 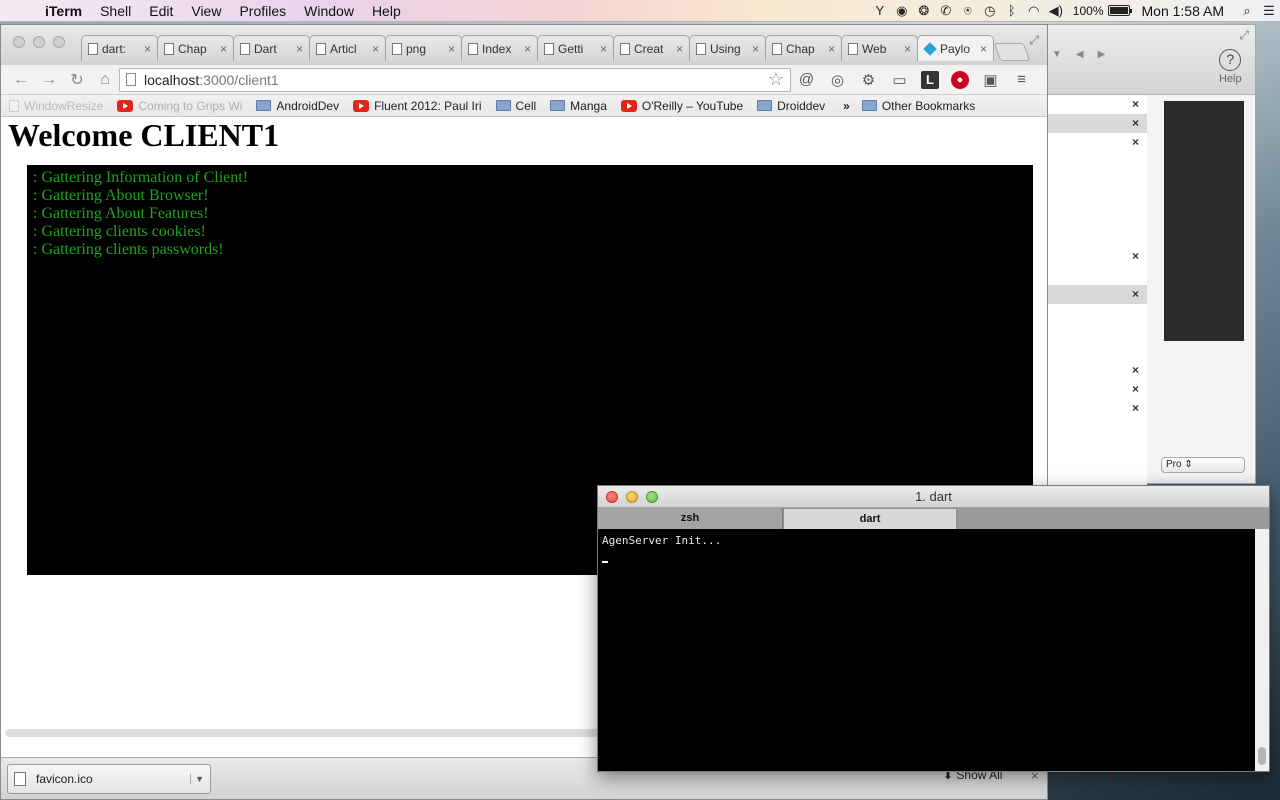 I want to click on refresh-icon: ↻, so click(x=1070, y=780).